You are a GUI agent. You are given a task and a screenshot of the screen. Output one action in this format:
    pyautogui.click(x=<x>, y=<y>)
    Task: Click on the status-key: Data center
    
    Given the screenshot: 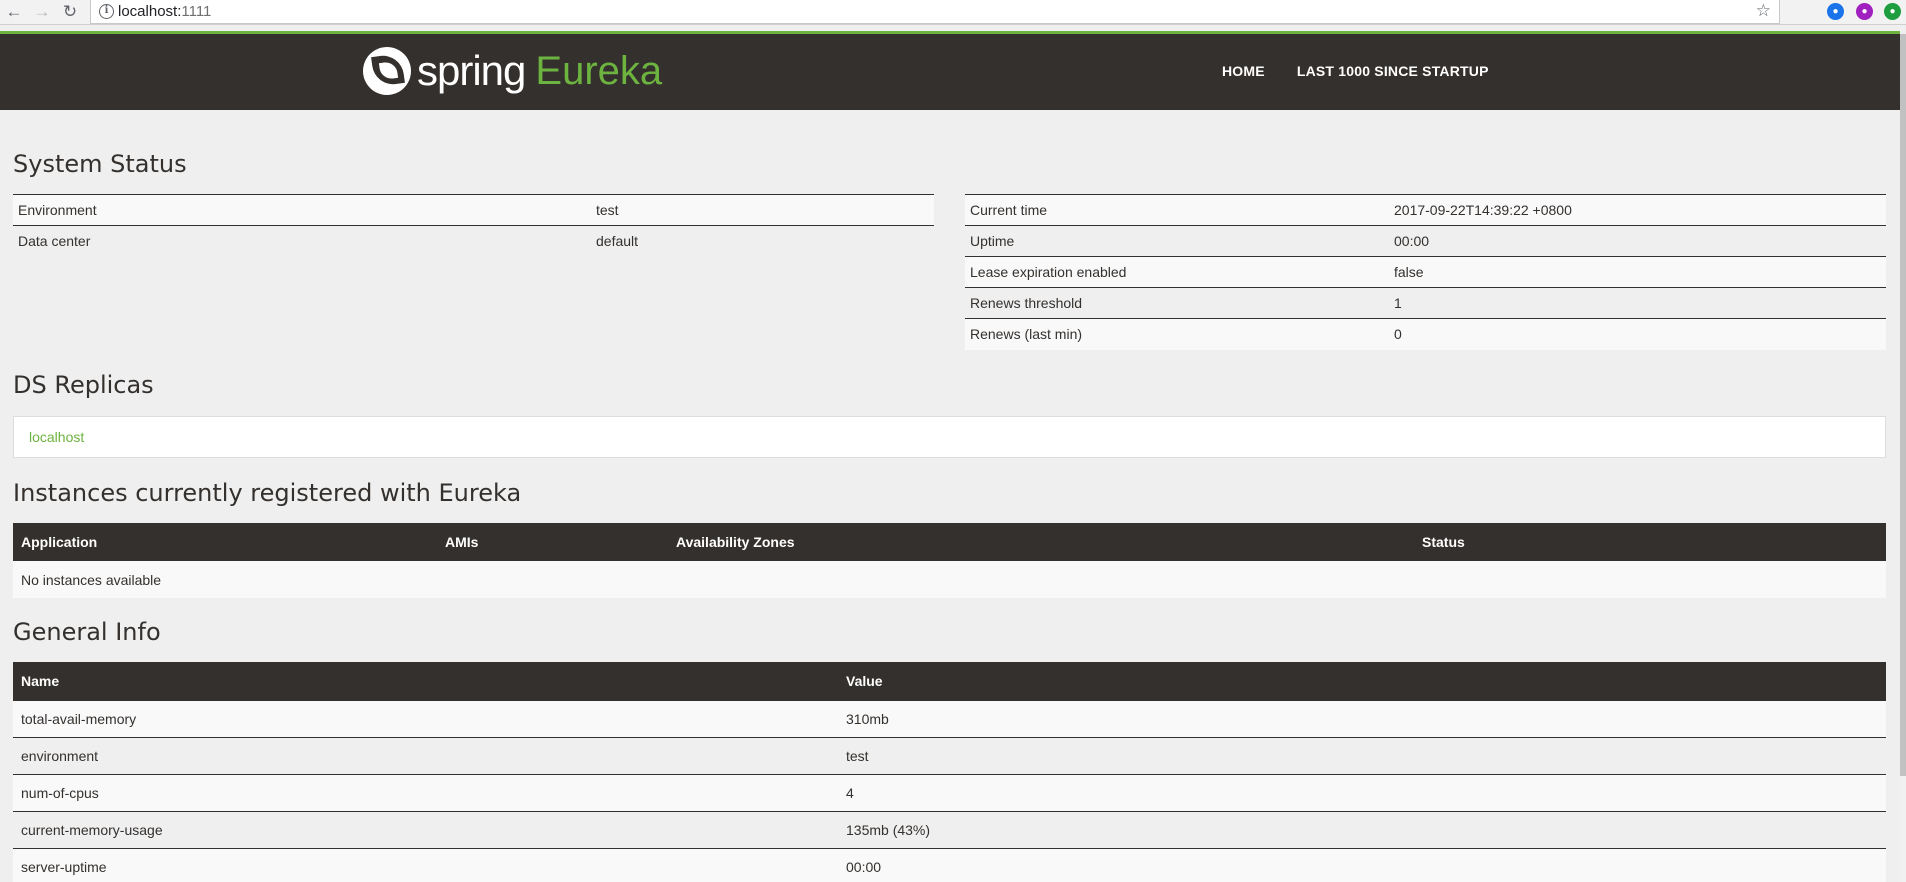 What is the action you would take?
    pyautogui.click(x=302, y=241)
    